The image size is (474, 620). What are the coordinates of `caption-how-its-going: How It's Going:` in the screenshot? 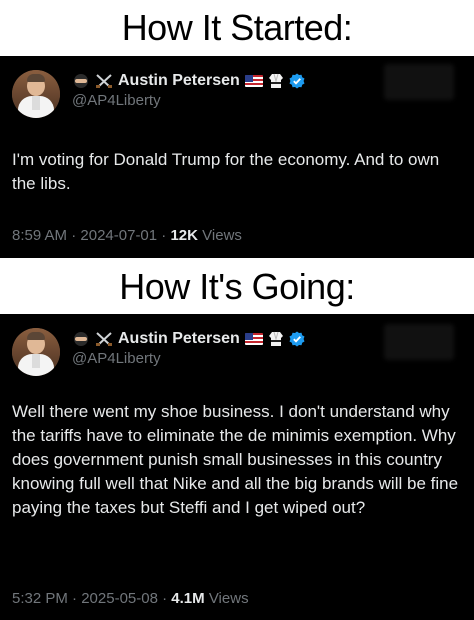 It's located at (237, 286).